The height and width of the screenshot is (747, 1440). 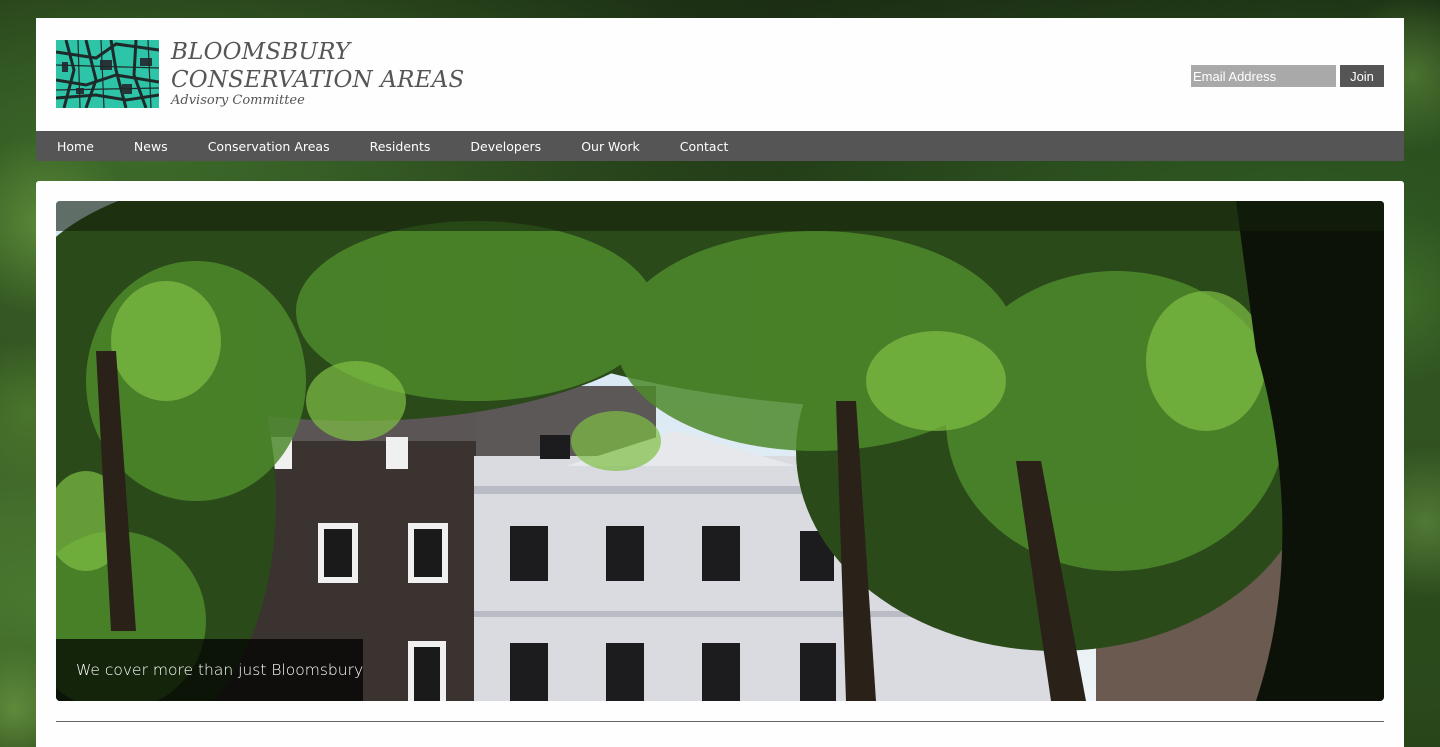 What do you see at coordinates (317, 66) in the screenshot?
I see `site-title: BLOOMSBURY CONSERVATION AREAS` at bounding box center [317, 66].